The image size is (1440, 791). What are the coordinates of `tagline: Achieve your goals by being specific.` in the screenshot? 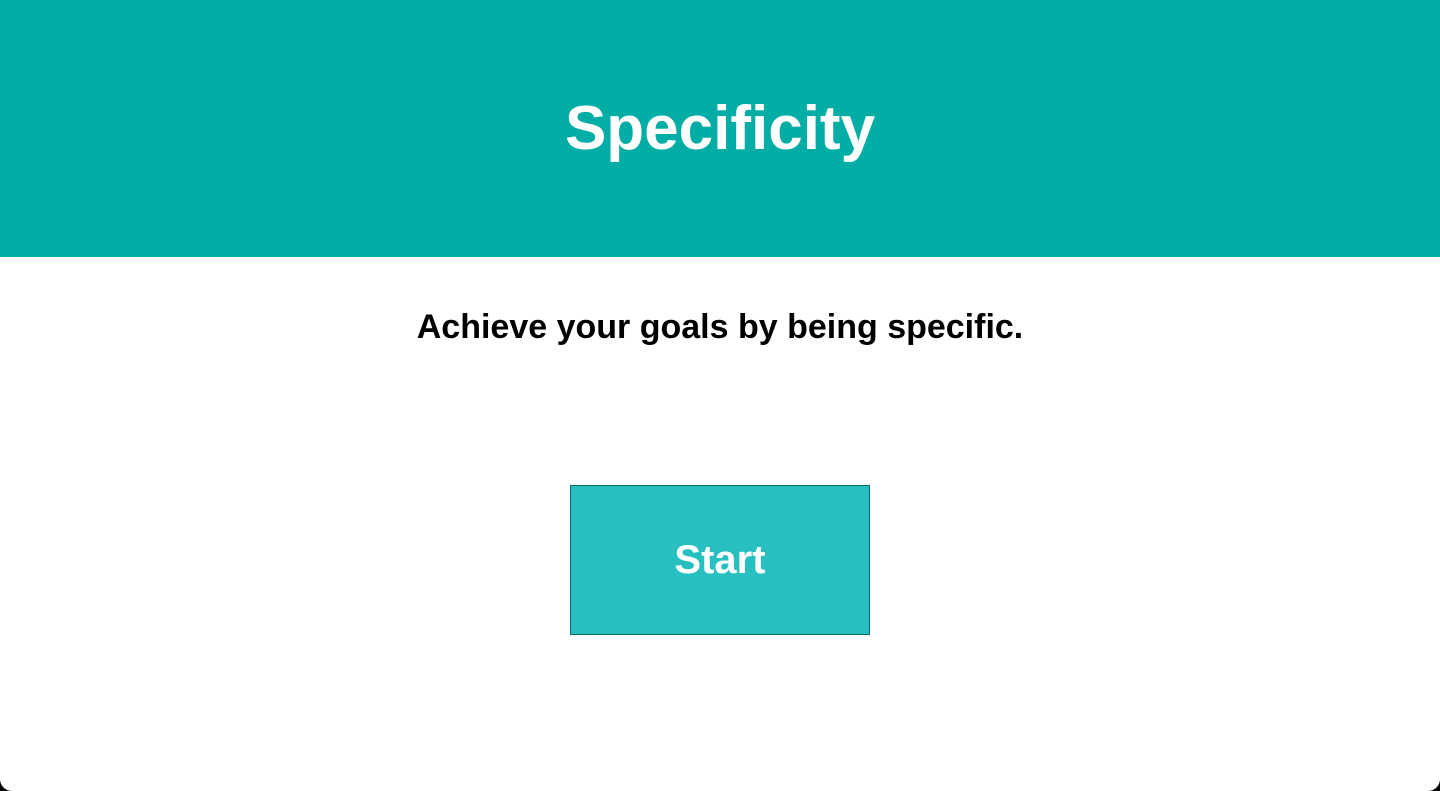 It's located at (720, 327).